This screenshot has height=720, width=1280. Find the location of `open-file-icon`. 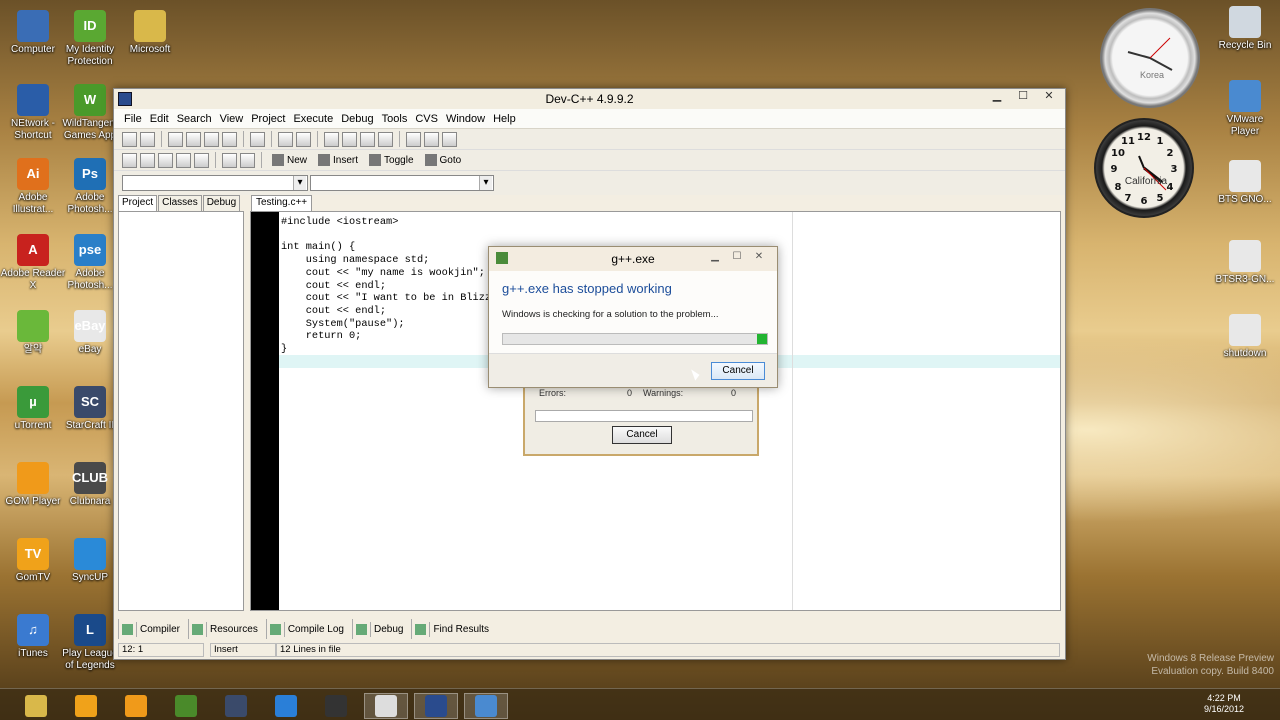

open-file-icon is located at coordinates (147, 139).